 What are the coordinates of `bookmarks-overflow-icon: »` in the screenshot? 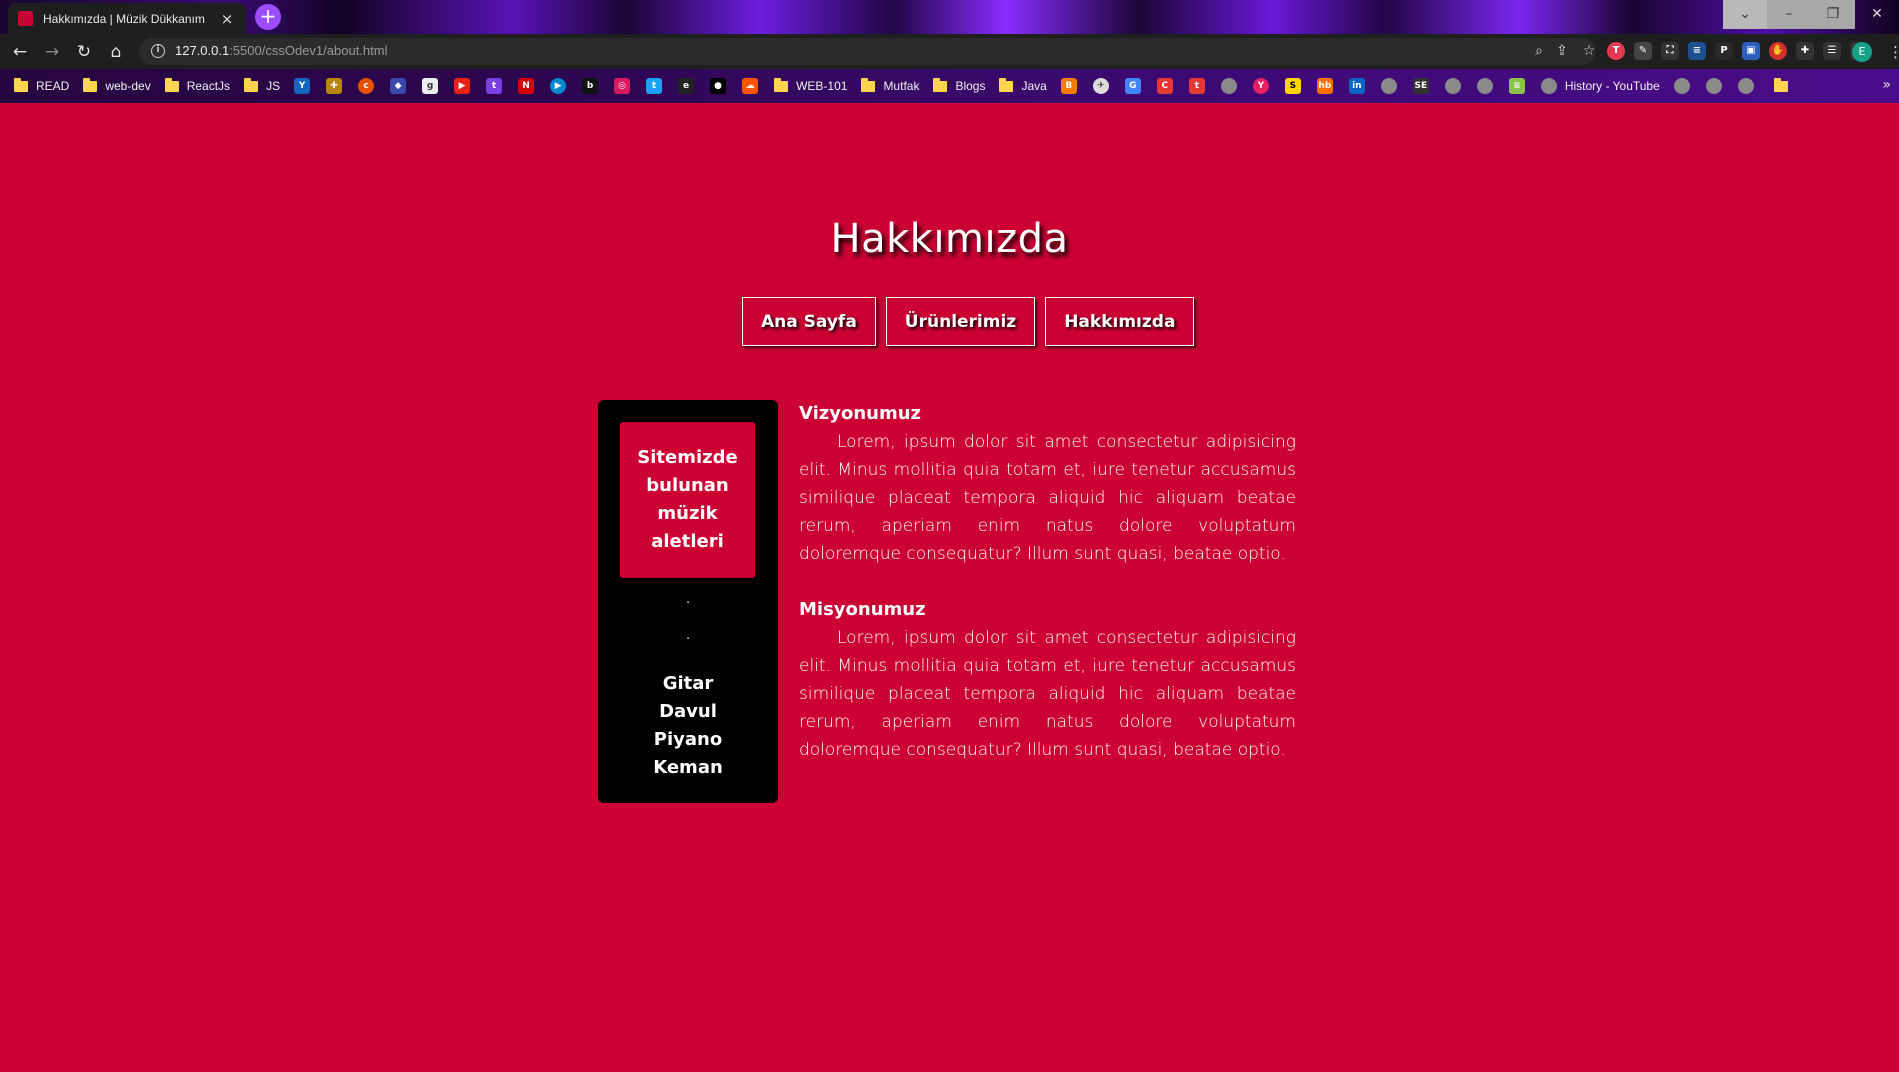 It's located at (1886, 85).